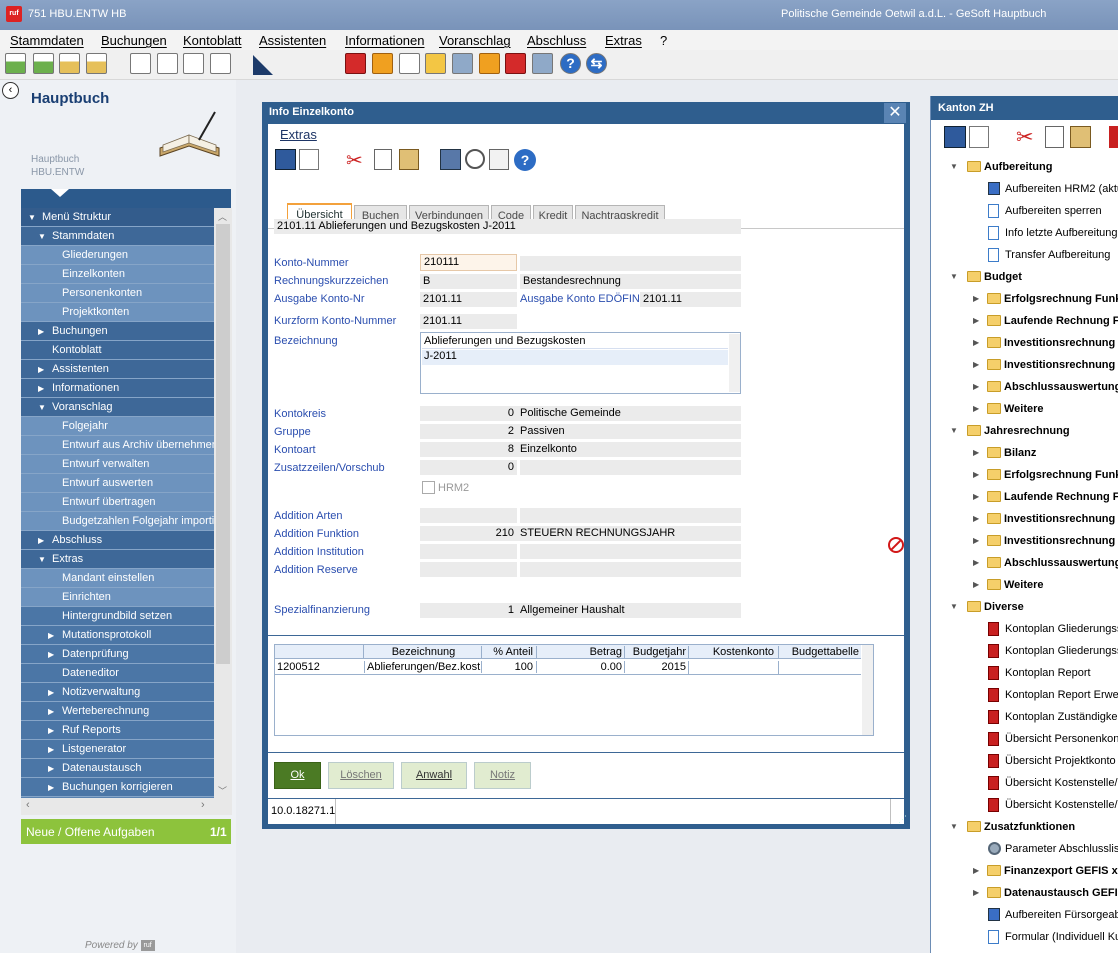 Image resolution: width=1118 pixels, height=953 pixels. Describe the element at coordinates (489, 63) in the screenshot. I see `calendar-icon` at that location.